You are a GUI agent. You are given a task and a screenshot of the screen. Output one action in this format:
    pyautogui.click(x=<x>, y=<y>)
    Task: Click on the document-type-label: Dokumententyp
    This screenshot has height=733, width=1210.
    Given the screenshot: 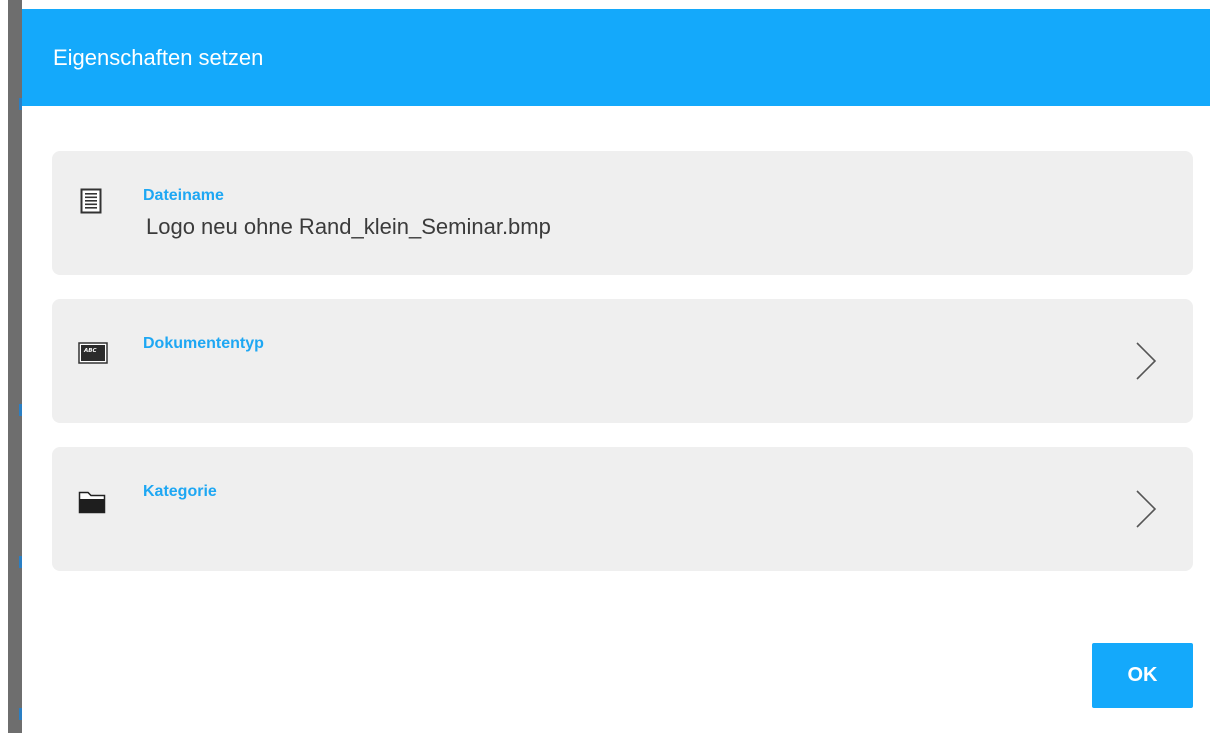 What is the action you would take?
    pyautogui.click(x=203, y=343)
    